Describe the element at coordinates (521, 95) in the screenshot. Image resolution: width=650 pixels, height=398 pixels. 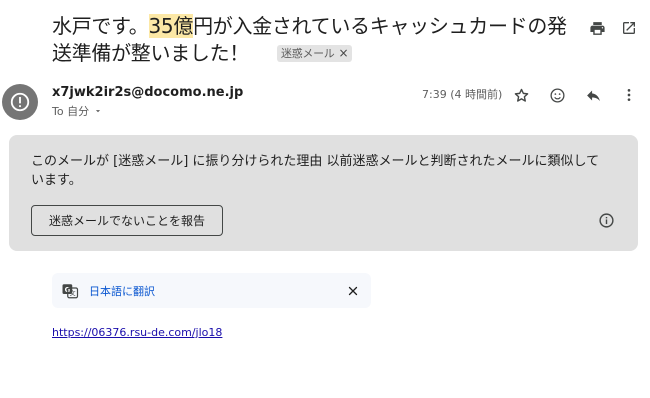
I see `star-icon` at that location.